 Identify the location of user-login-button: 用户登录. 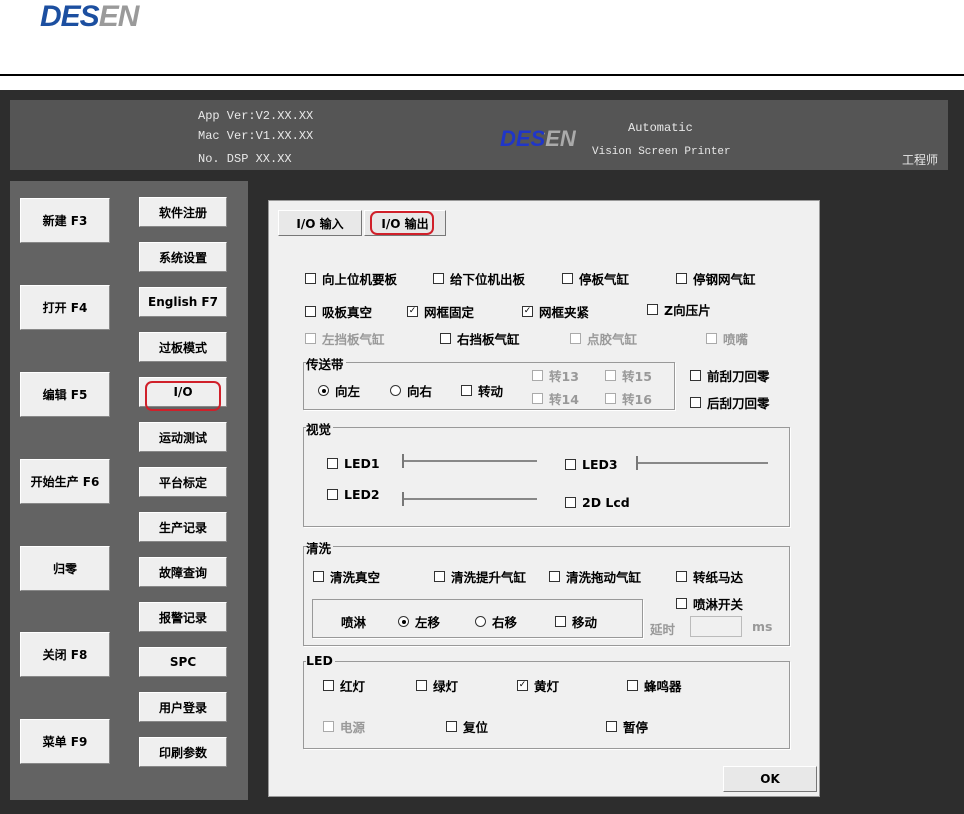
(183, 707).